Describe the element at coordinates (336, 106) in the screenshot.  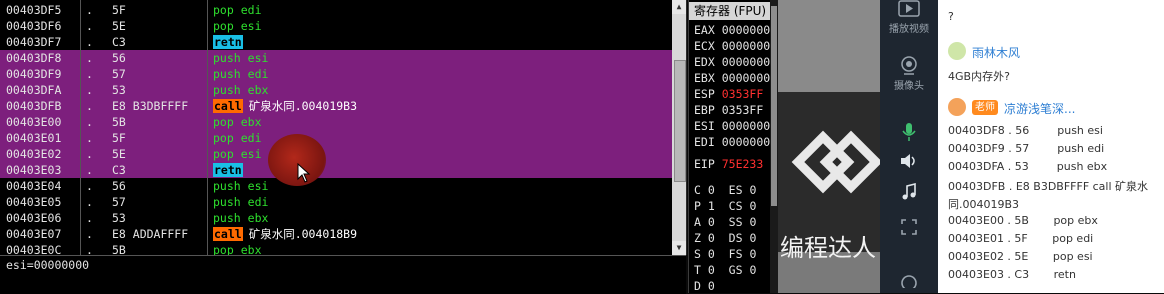
I see `disasm-row: 00403DFB. E8 B3DBFFFF call 矿泉水同.004019B3` at that location.